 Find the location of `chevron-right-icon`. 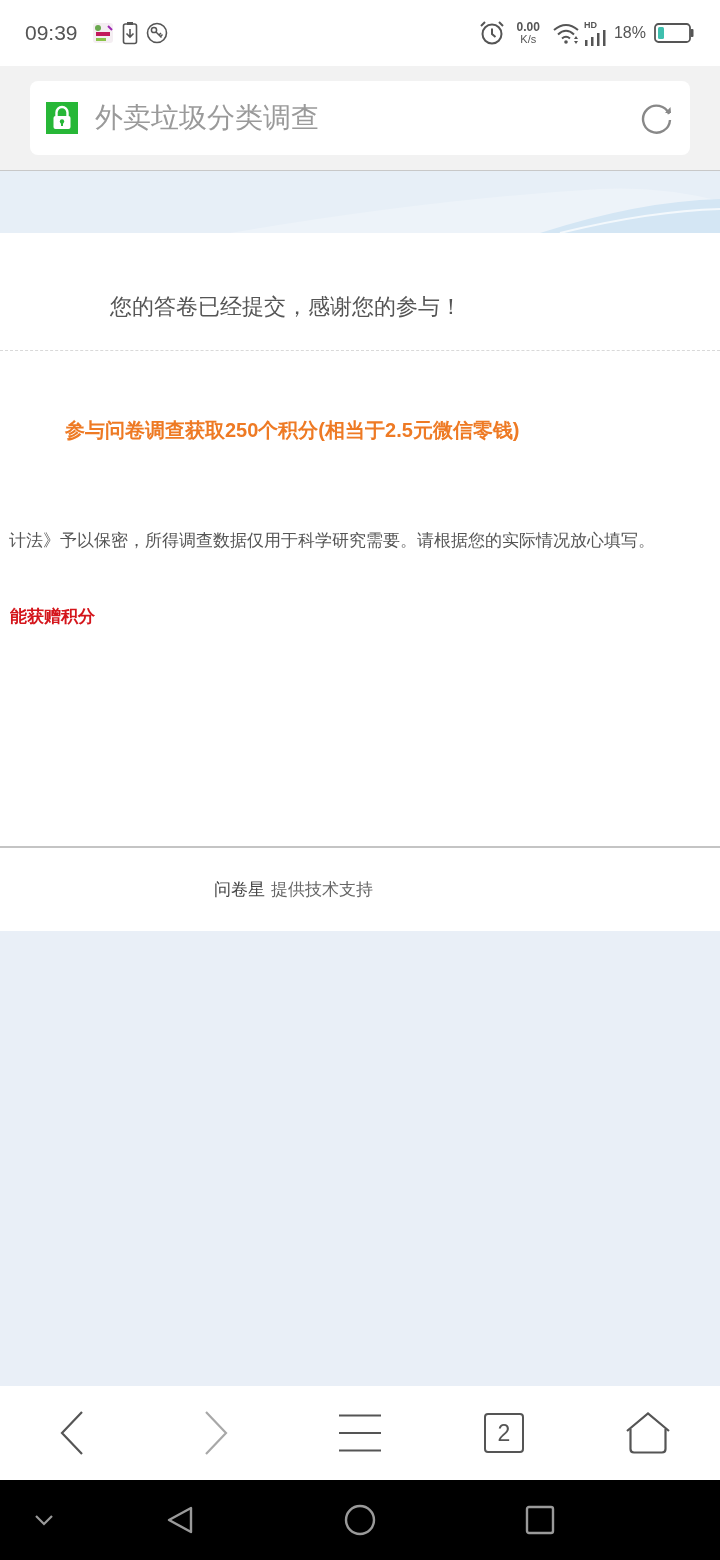

chevron-right-icon is located at coordinates (216, 1433).